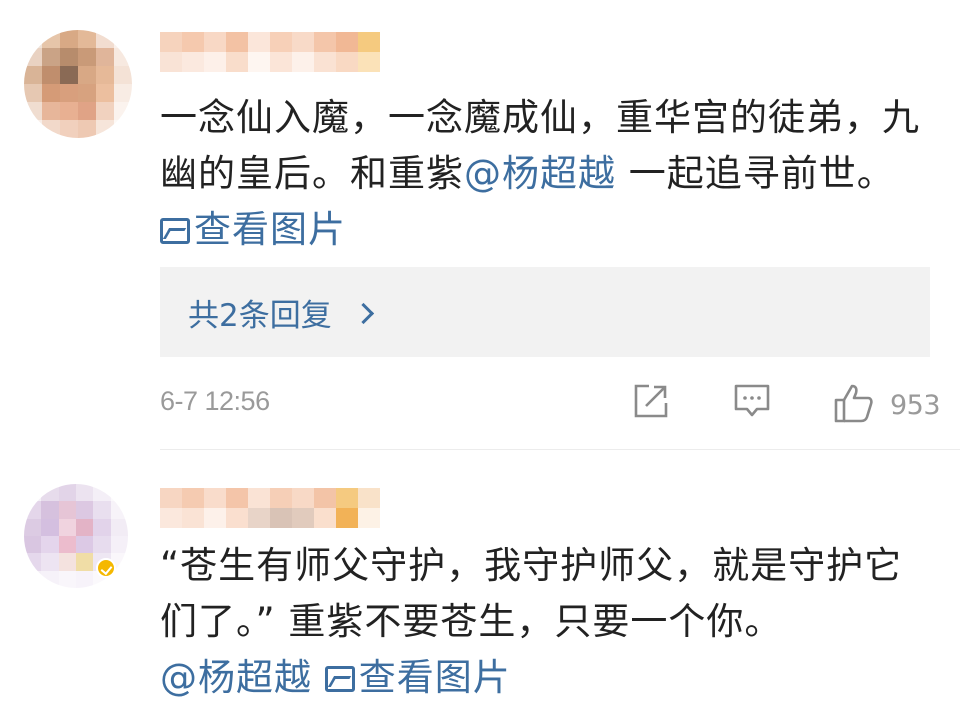  What do you see at coordinates (545, 312) in the screenshot?
I see `replies-panel: 共2条回复` at bounding box center [545, 312].